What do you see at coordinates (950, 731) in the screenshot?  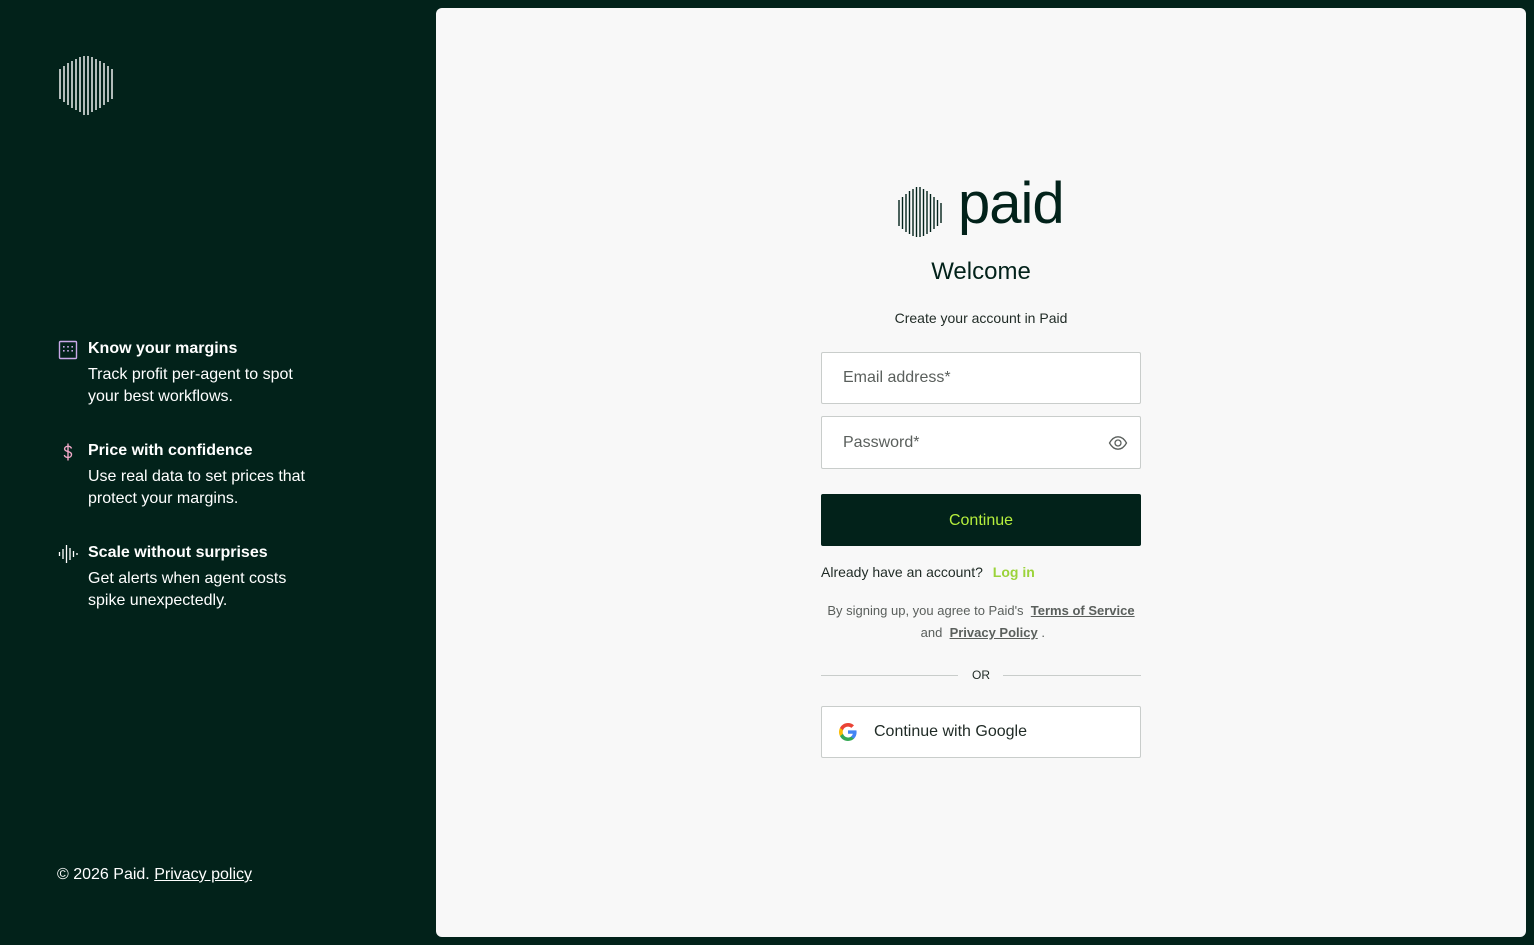 I see `google-button-label: Continue with Google` at bounding box center [950, 731].